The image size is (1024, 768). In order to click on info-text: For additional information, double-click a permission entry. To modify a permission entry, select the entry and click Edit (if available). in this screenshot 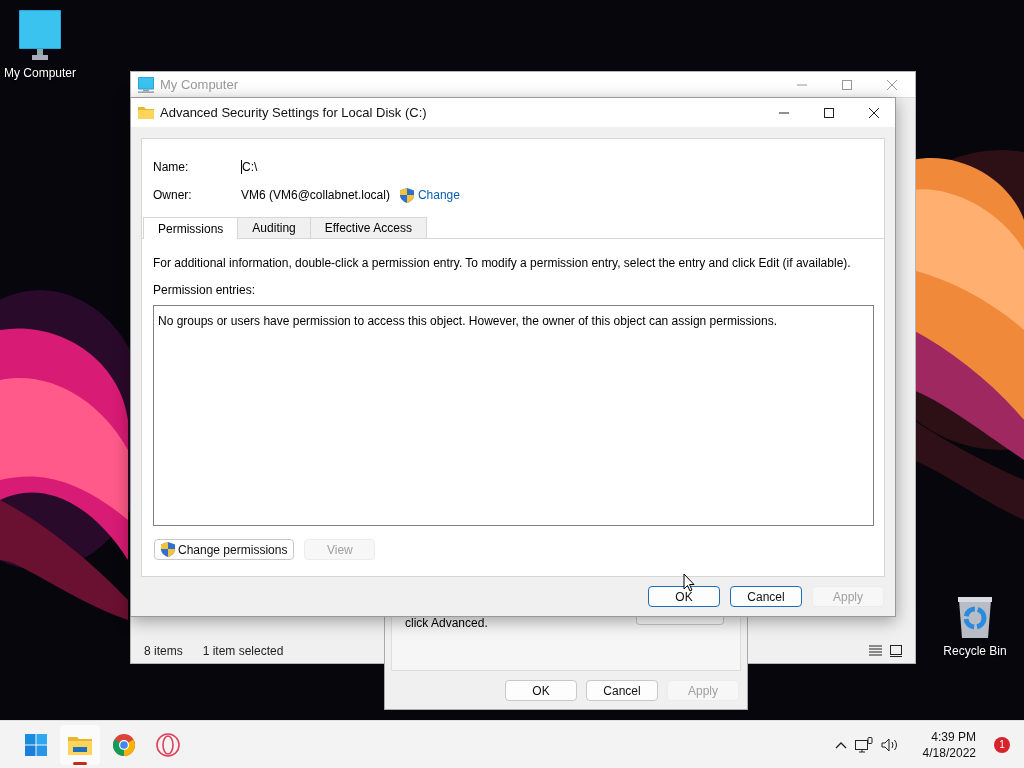, I will do `click(502, 263)`.